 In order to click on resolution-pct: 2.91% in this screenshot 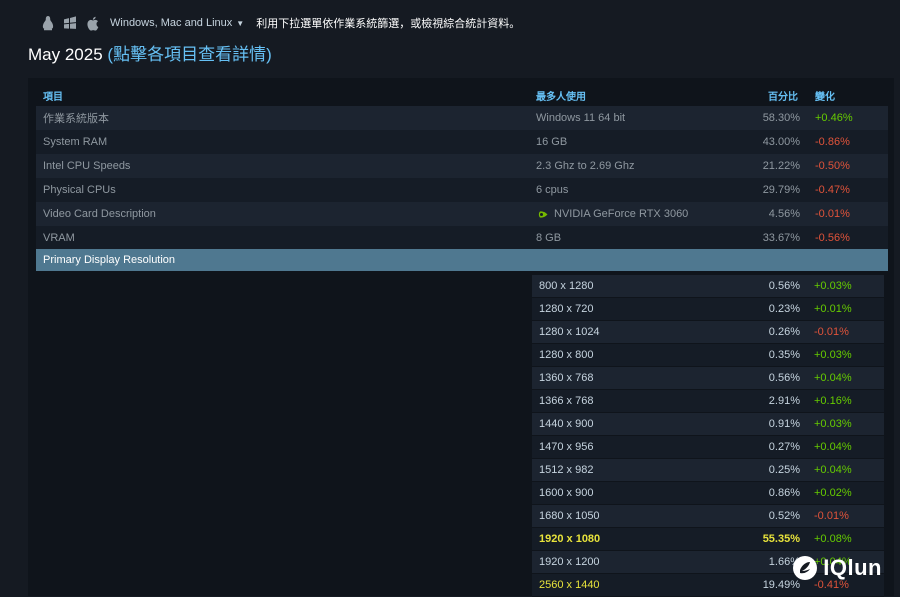, I will do `click(784, 401)`.